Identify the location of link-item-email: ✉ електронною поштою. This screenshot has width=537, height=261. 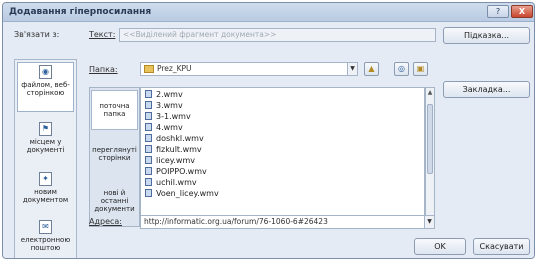
(45, 238).